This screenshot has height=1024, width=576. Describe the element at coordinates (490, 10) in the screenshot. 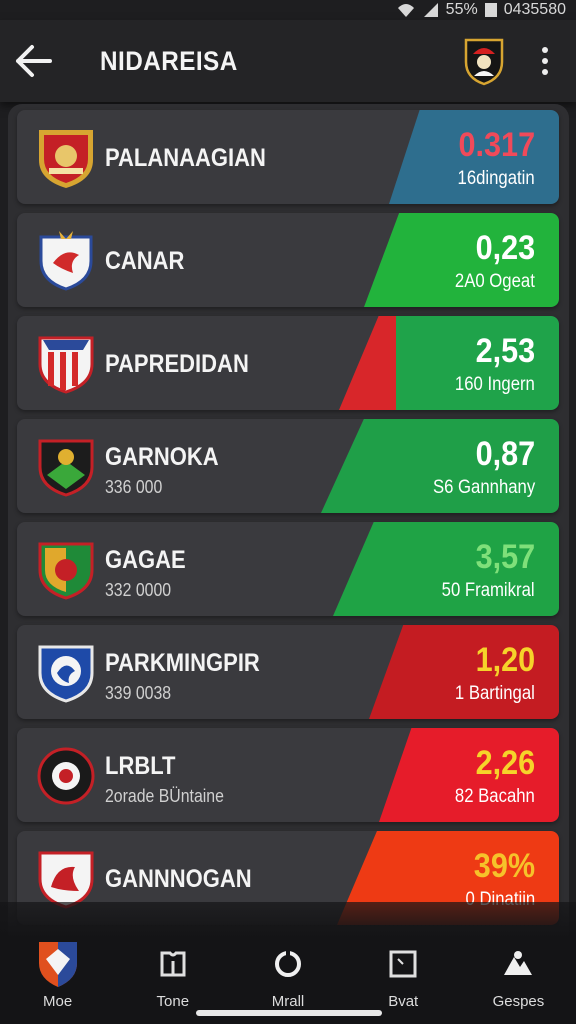

I see `battery-icon` at that location.